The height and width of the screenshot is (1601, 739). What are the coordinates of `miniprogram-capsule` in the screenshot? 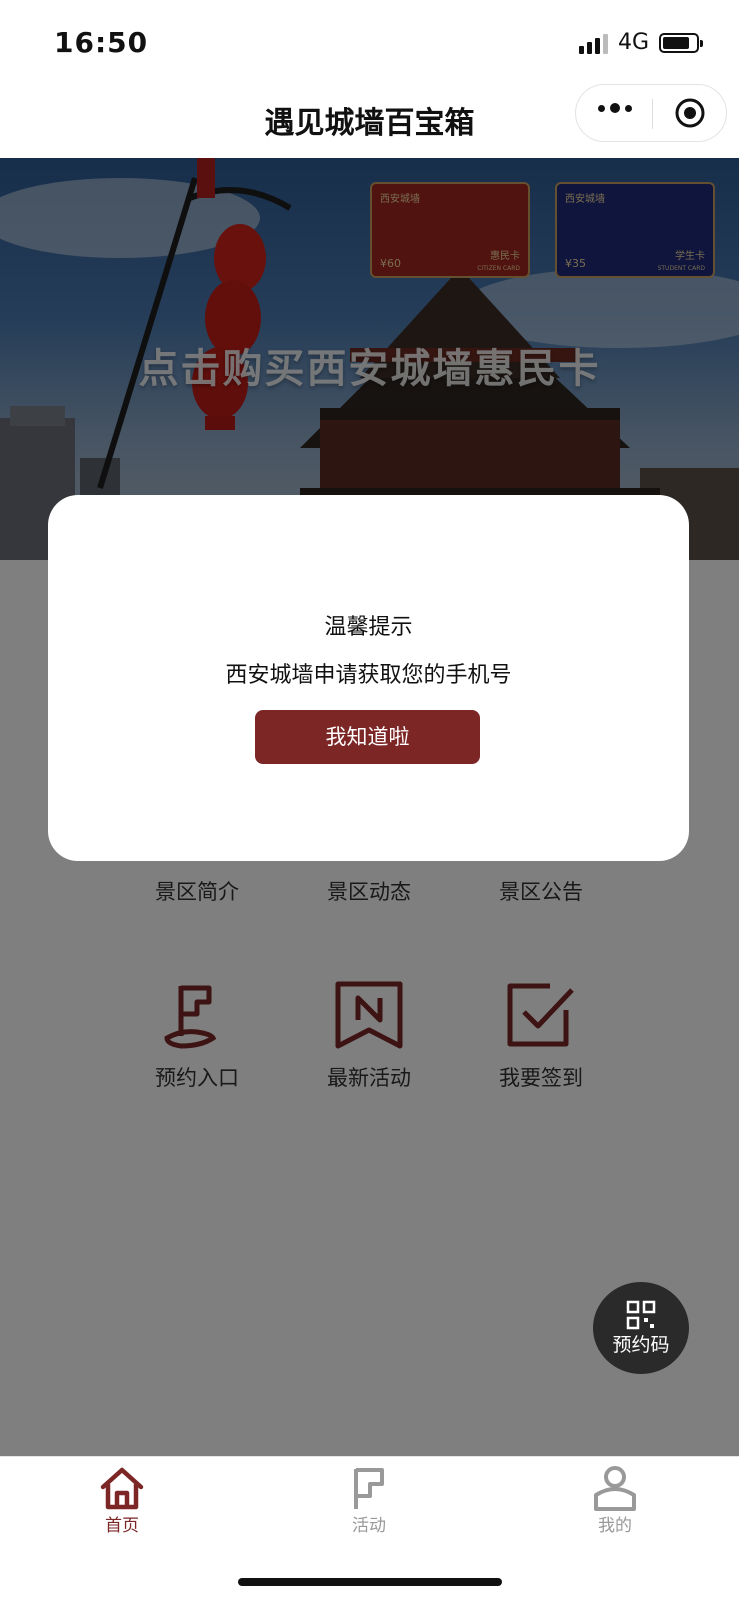 It's located at (651, 113).